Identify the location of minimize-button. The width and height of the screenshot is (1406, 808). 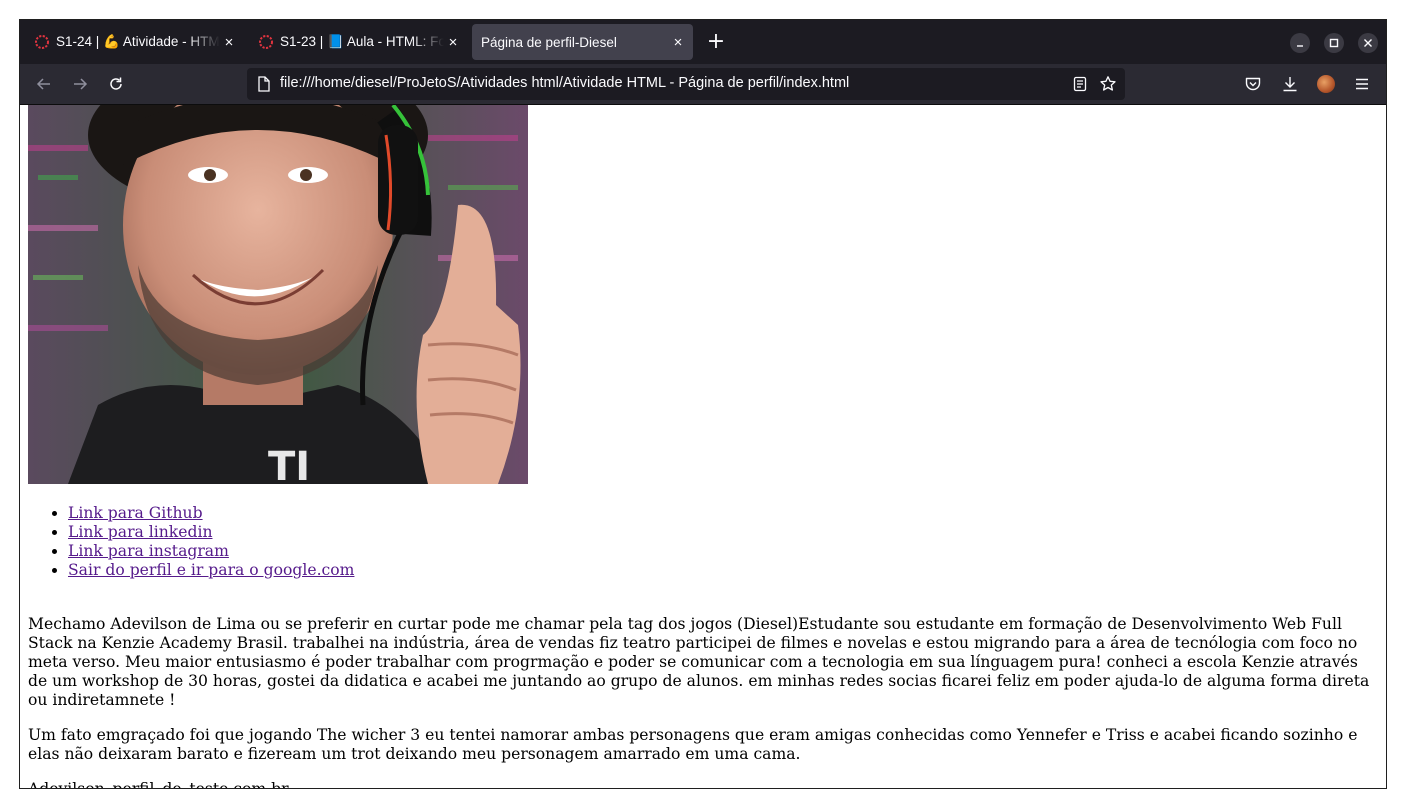
(1300, 43).